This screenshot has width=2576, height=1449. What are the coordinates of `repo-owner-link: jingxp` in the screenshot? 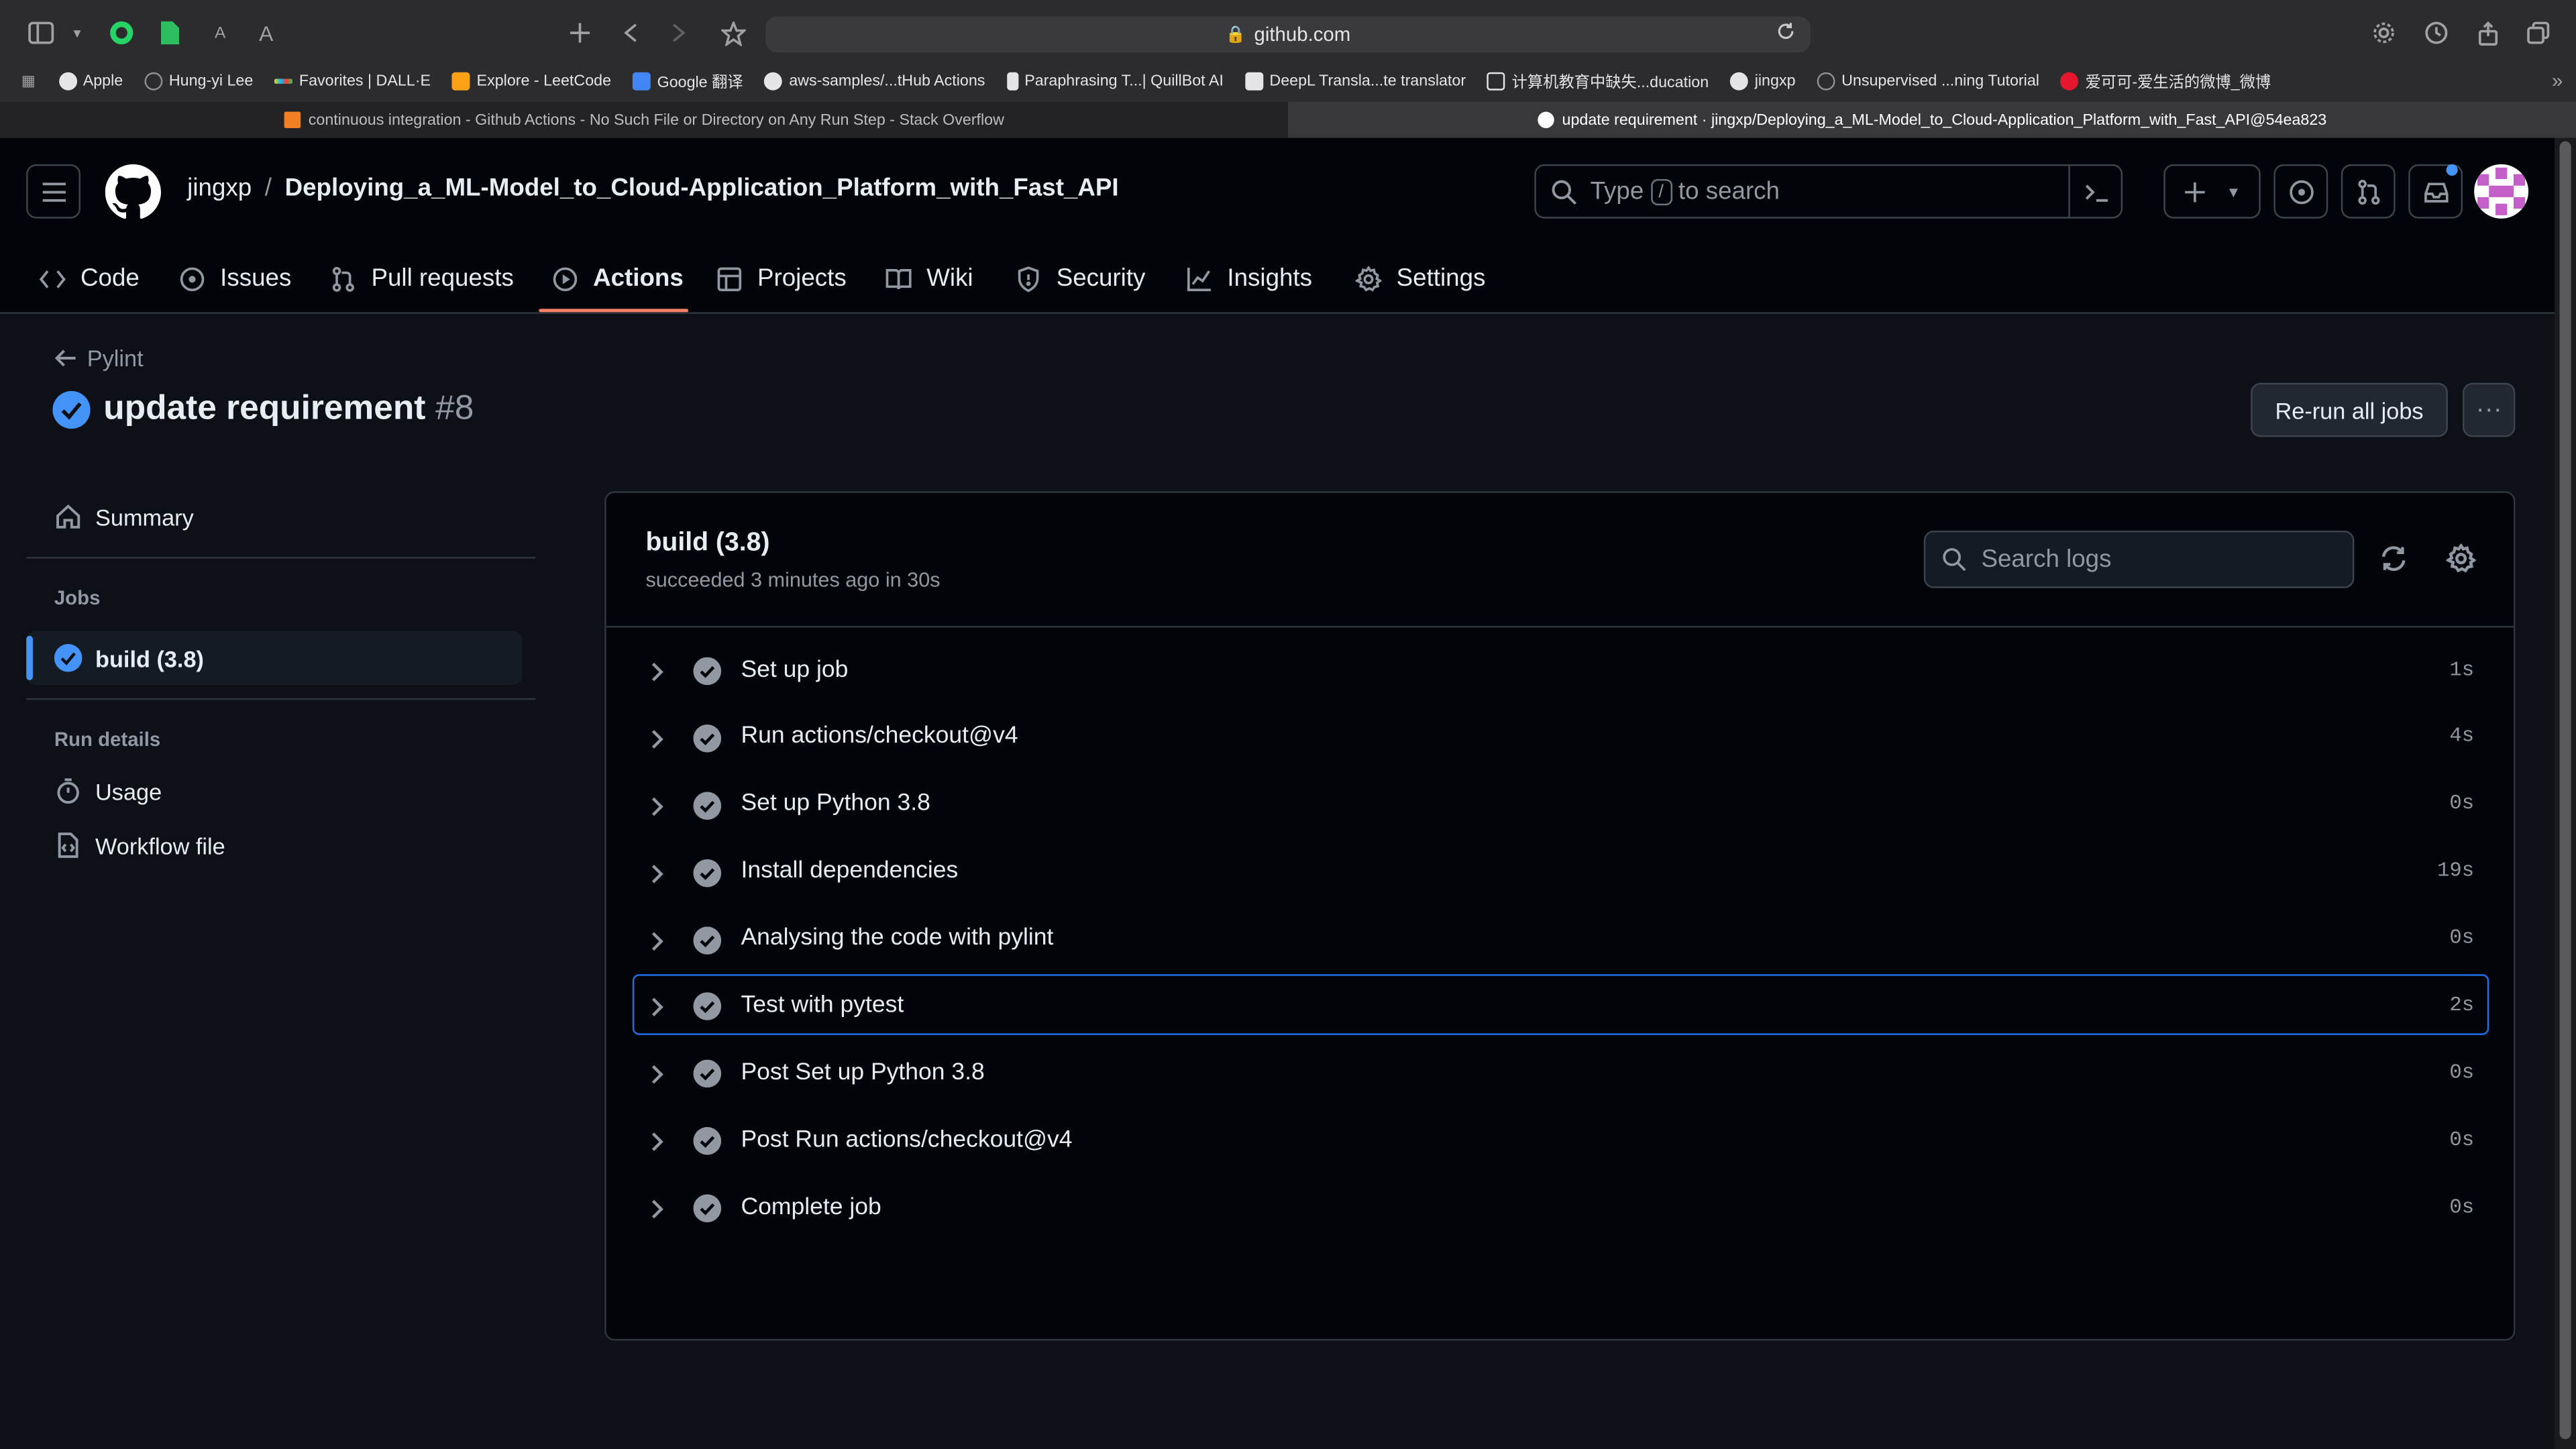 It's located at (219, 188).